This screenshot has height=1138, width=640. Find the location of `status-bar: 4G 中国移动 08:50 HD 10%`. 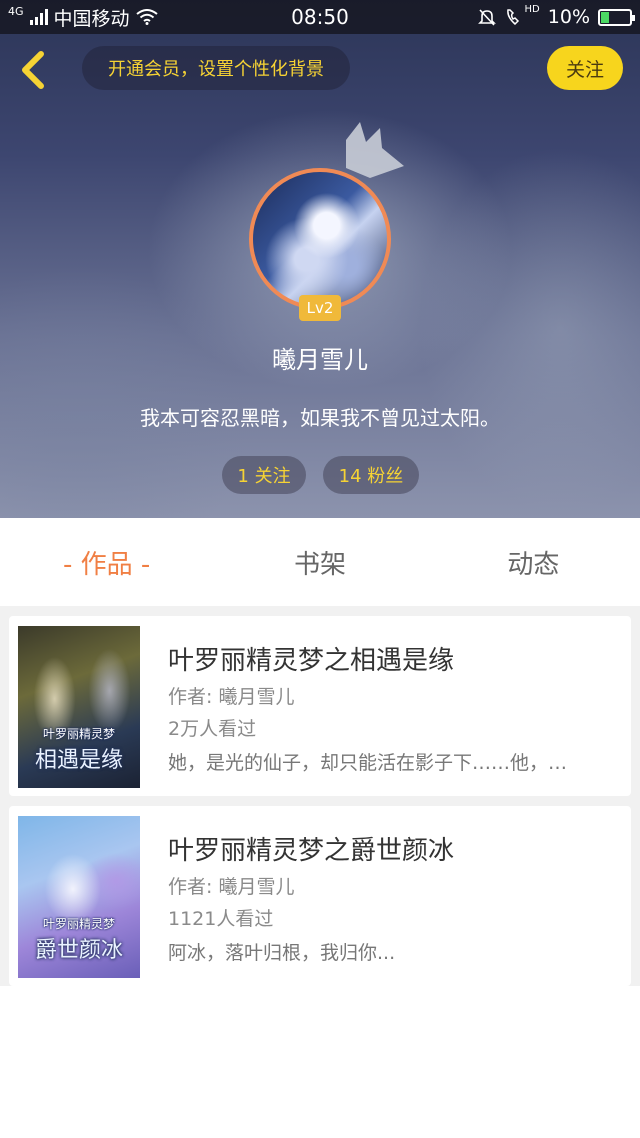

status-bar: 4G 中国移动 08:50 HD 10% is located at coordinates (320, 17).